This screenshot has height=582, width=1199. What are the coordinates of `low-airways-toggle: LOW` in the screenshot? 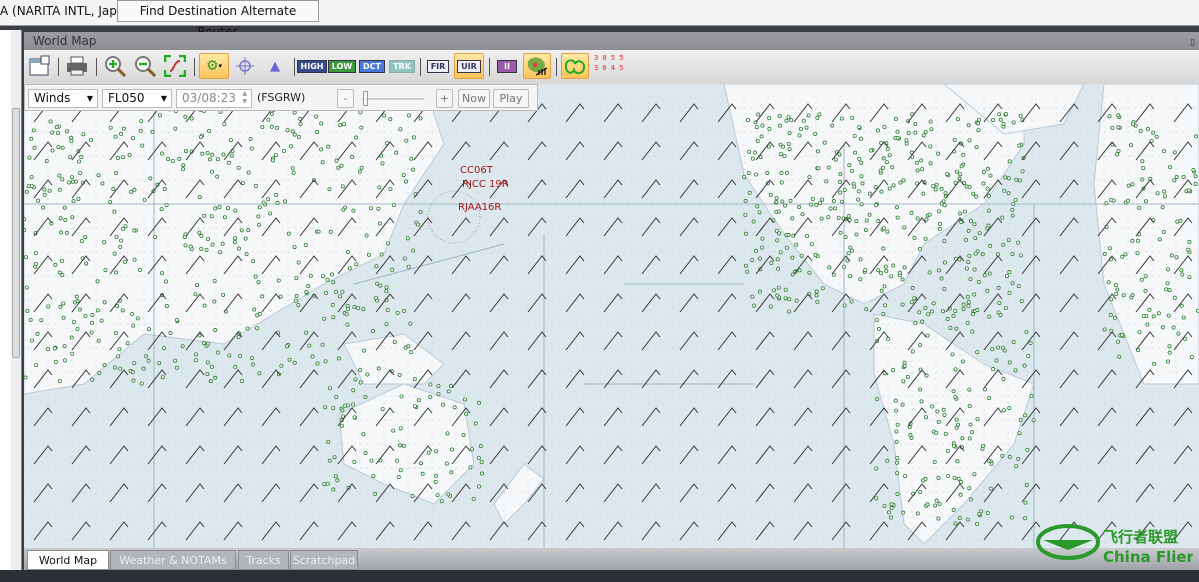 It's located at (342, 66).